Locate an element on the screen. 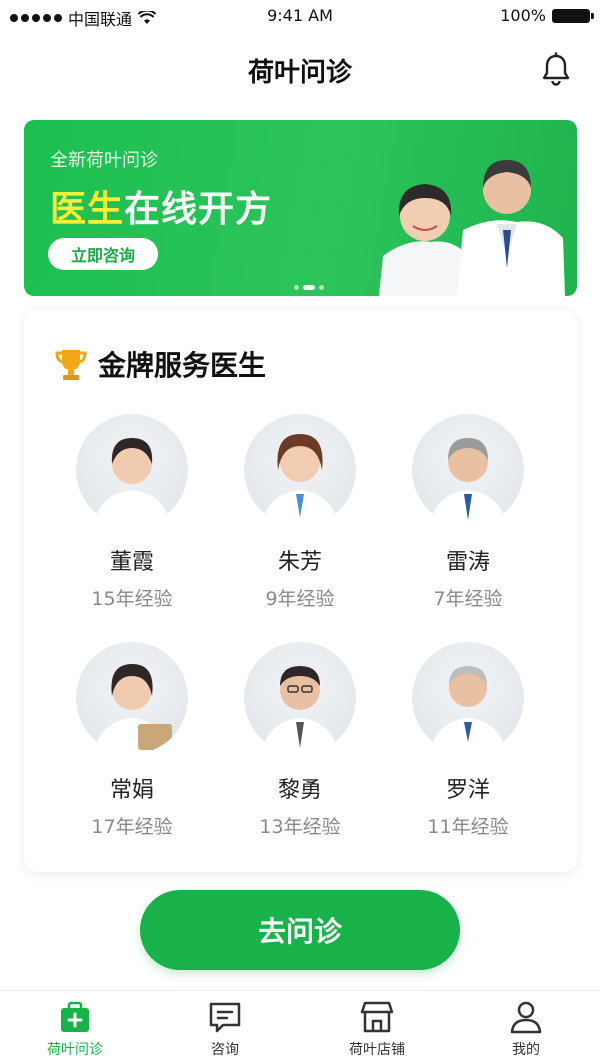 Image resolution: width=600 pixels, height=1060 pixels. banner-title-rest: 在线开方 is located at coordinates (198, 209).